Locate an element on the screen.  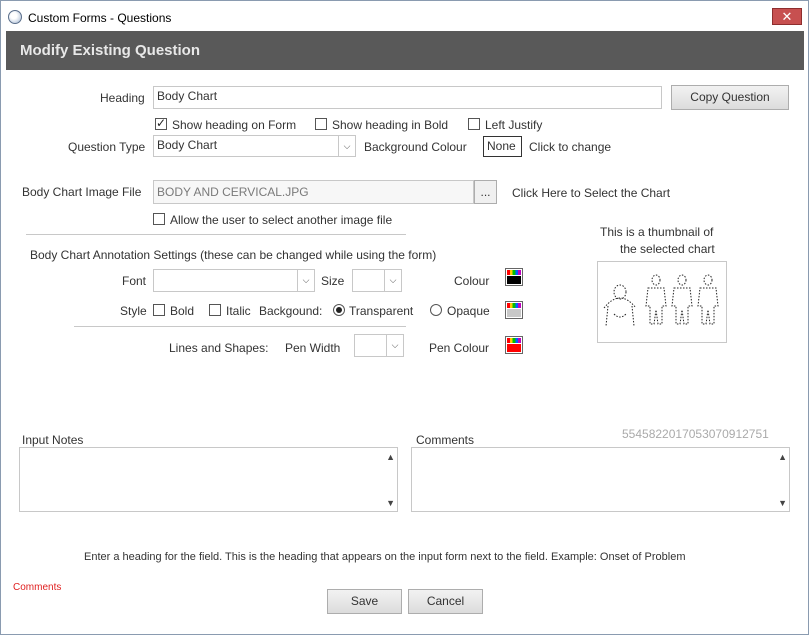
image-file-input: BODY AND CERVICAL.JPG is located at coordinates (313, 192).